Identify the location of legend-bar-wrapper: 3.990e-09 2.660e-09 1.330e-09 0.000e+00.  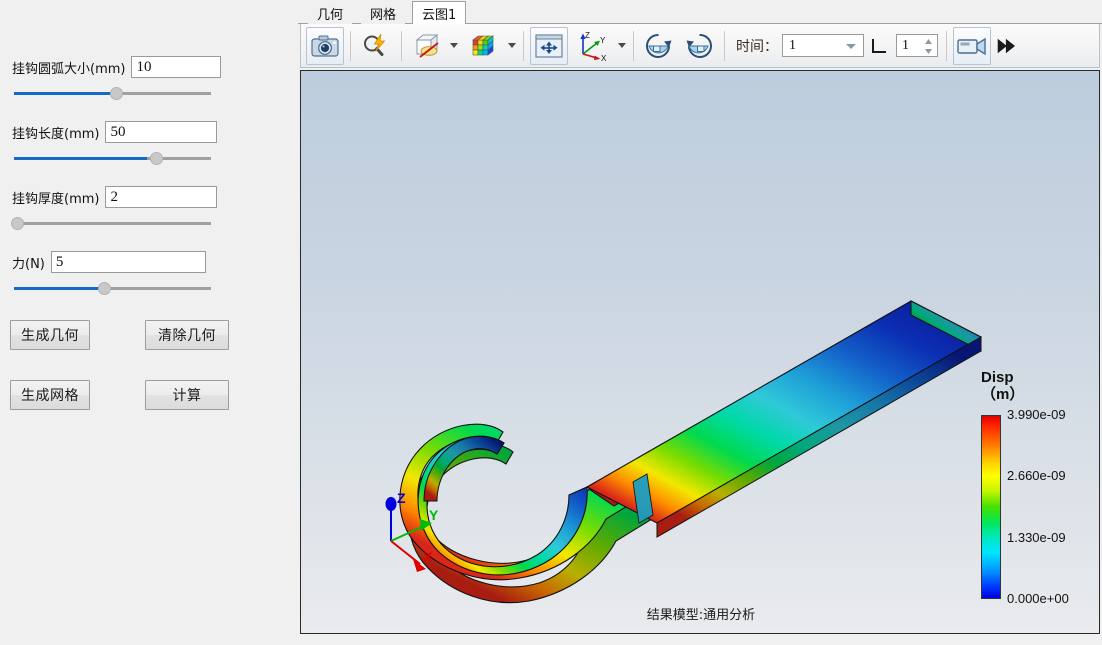
(1033, 506).